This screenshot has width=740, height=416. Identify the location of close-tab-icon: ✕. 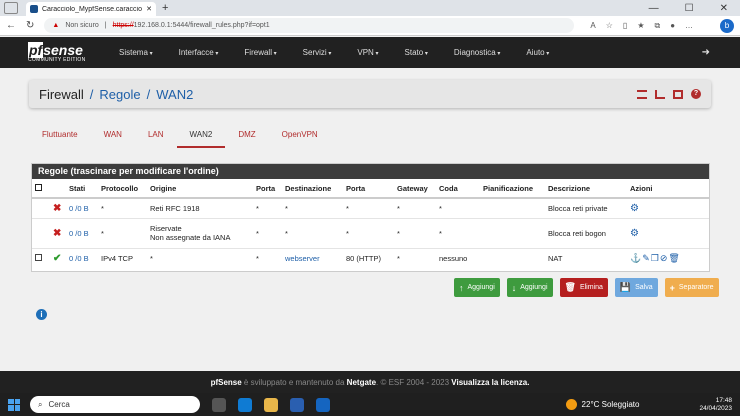
(149, 9).